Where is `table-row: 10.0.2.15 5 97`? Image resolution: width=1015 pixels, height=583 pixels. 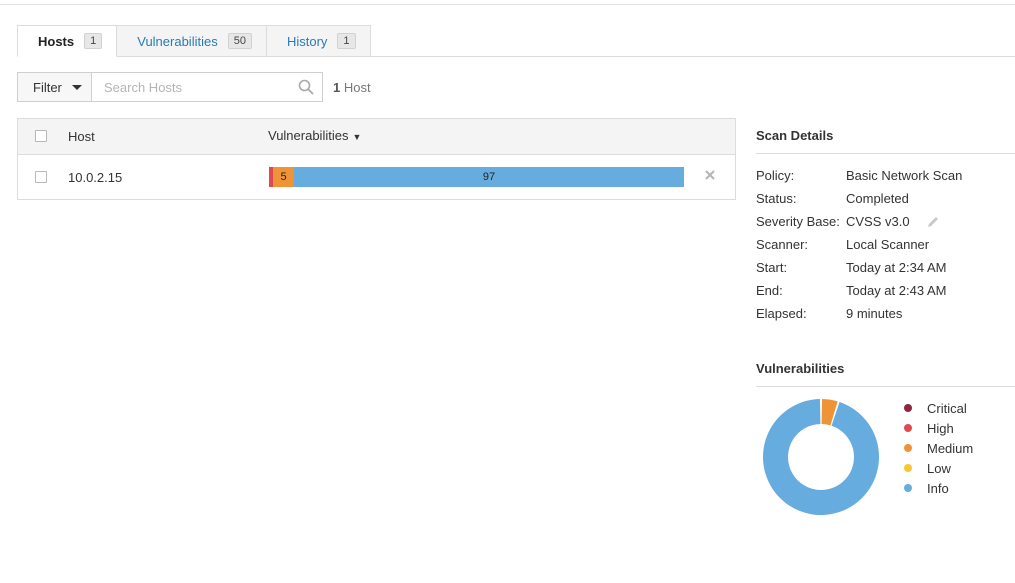
table-row: 10.0.2.15 5 97 is located at coordinates (376, 177).